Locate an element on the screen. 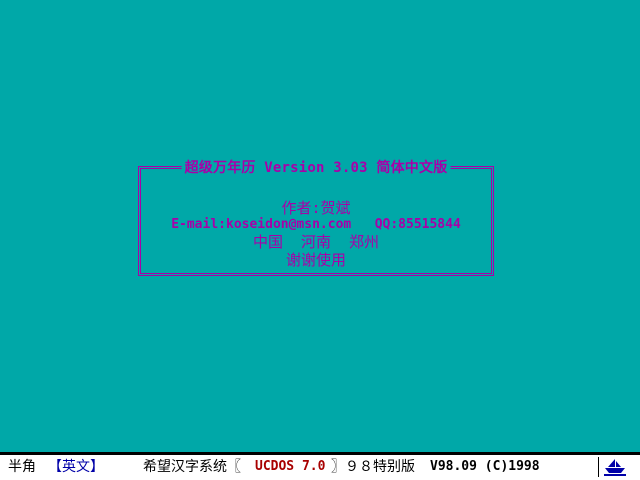 The image size is (640, 480). dialog-title: 超级万年历 Version 3.03 简体中文版 is located at coordinates (316, 168).